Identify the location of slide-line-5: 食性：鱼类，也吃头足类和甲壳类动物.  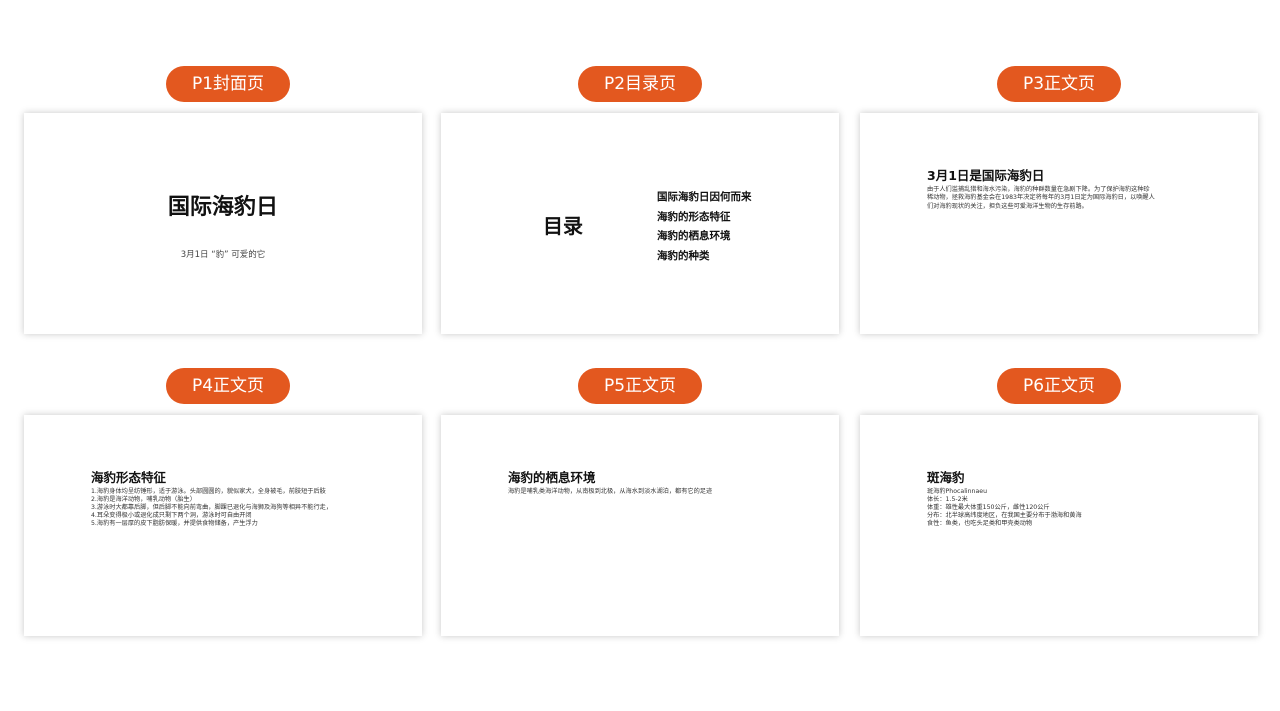
(980, 523).